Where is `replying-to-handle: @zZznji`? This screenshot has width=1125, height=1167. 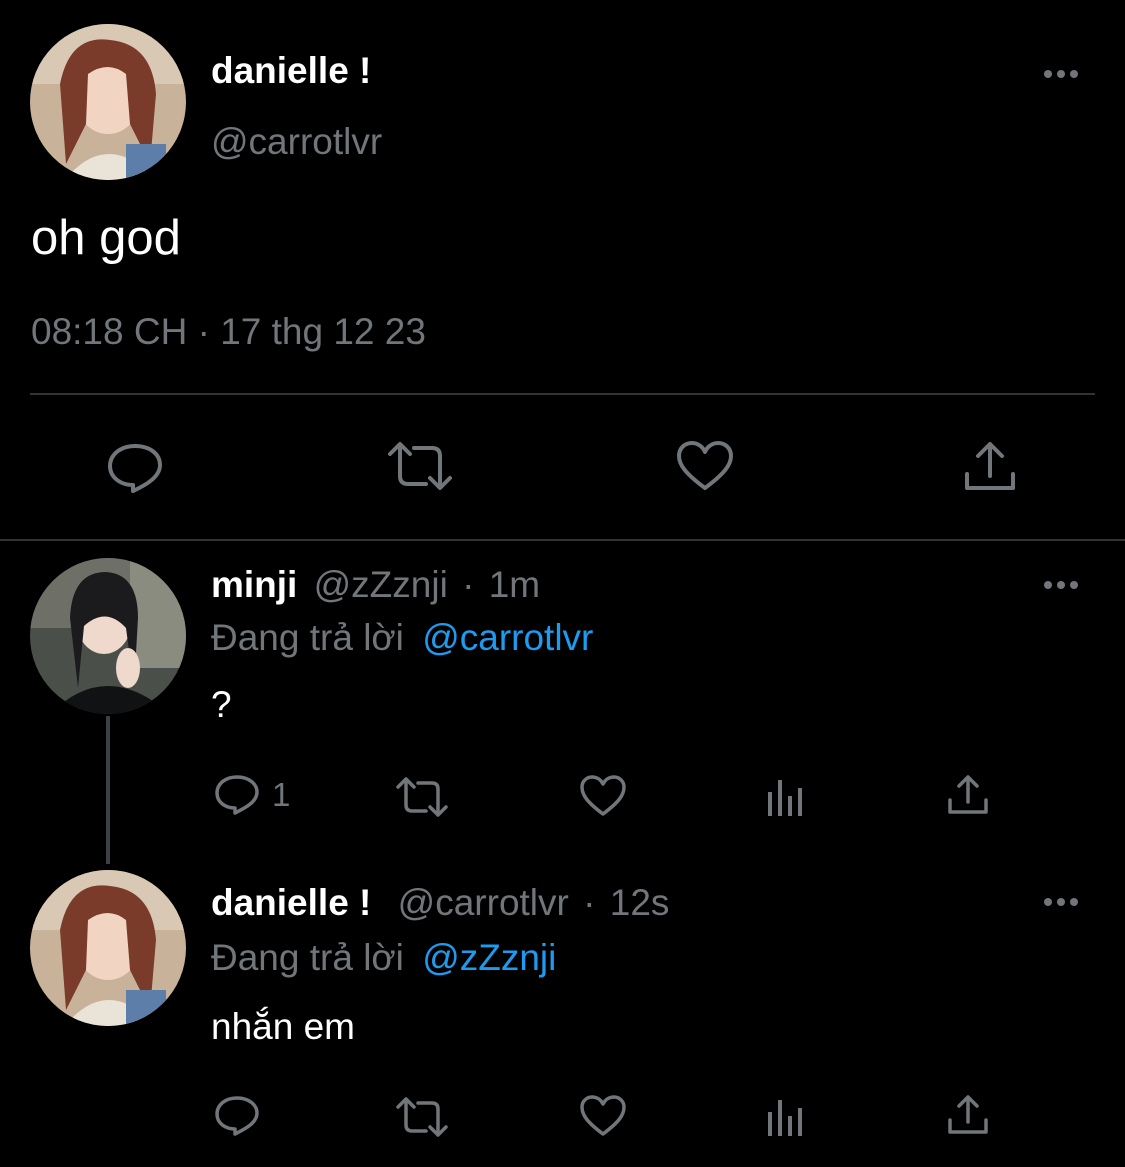
replying-to-handle: @zZznji is located at coordinates (489, 957).